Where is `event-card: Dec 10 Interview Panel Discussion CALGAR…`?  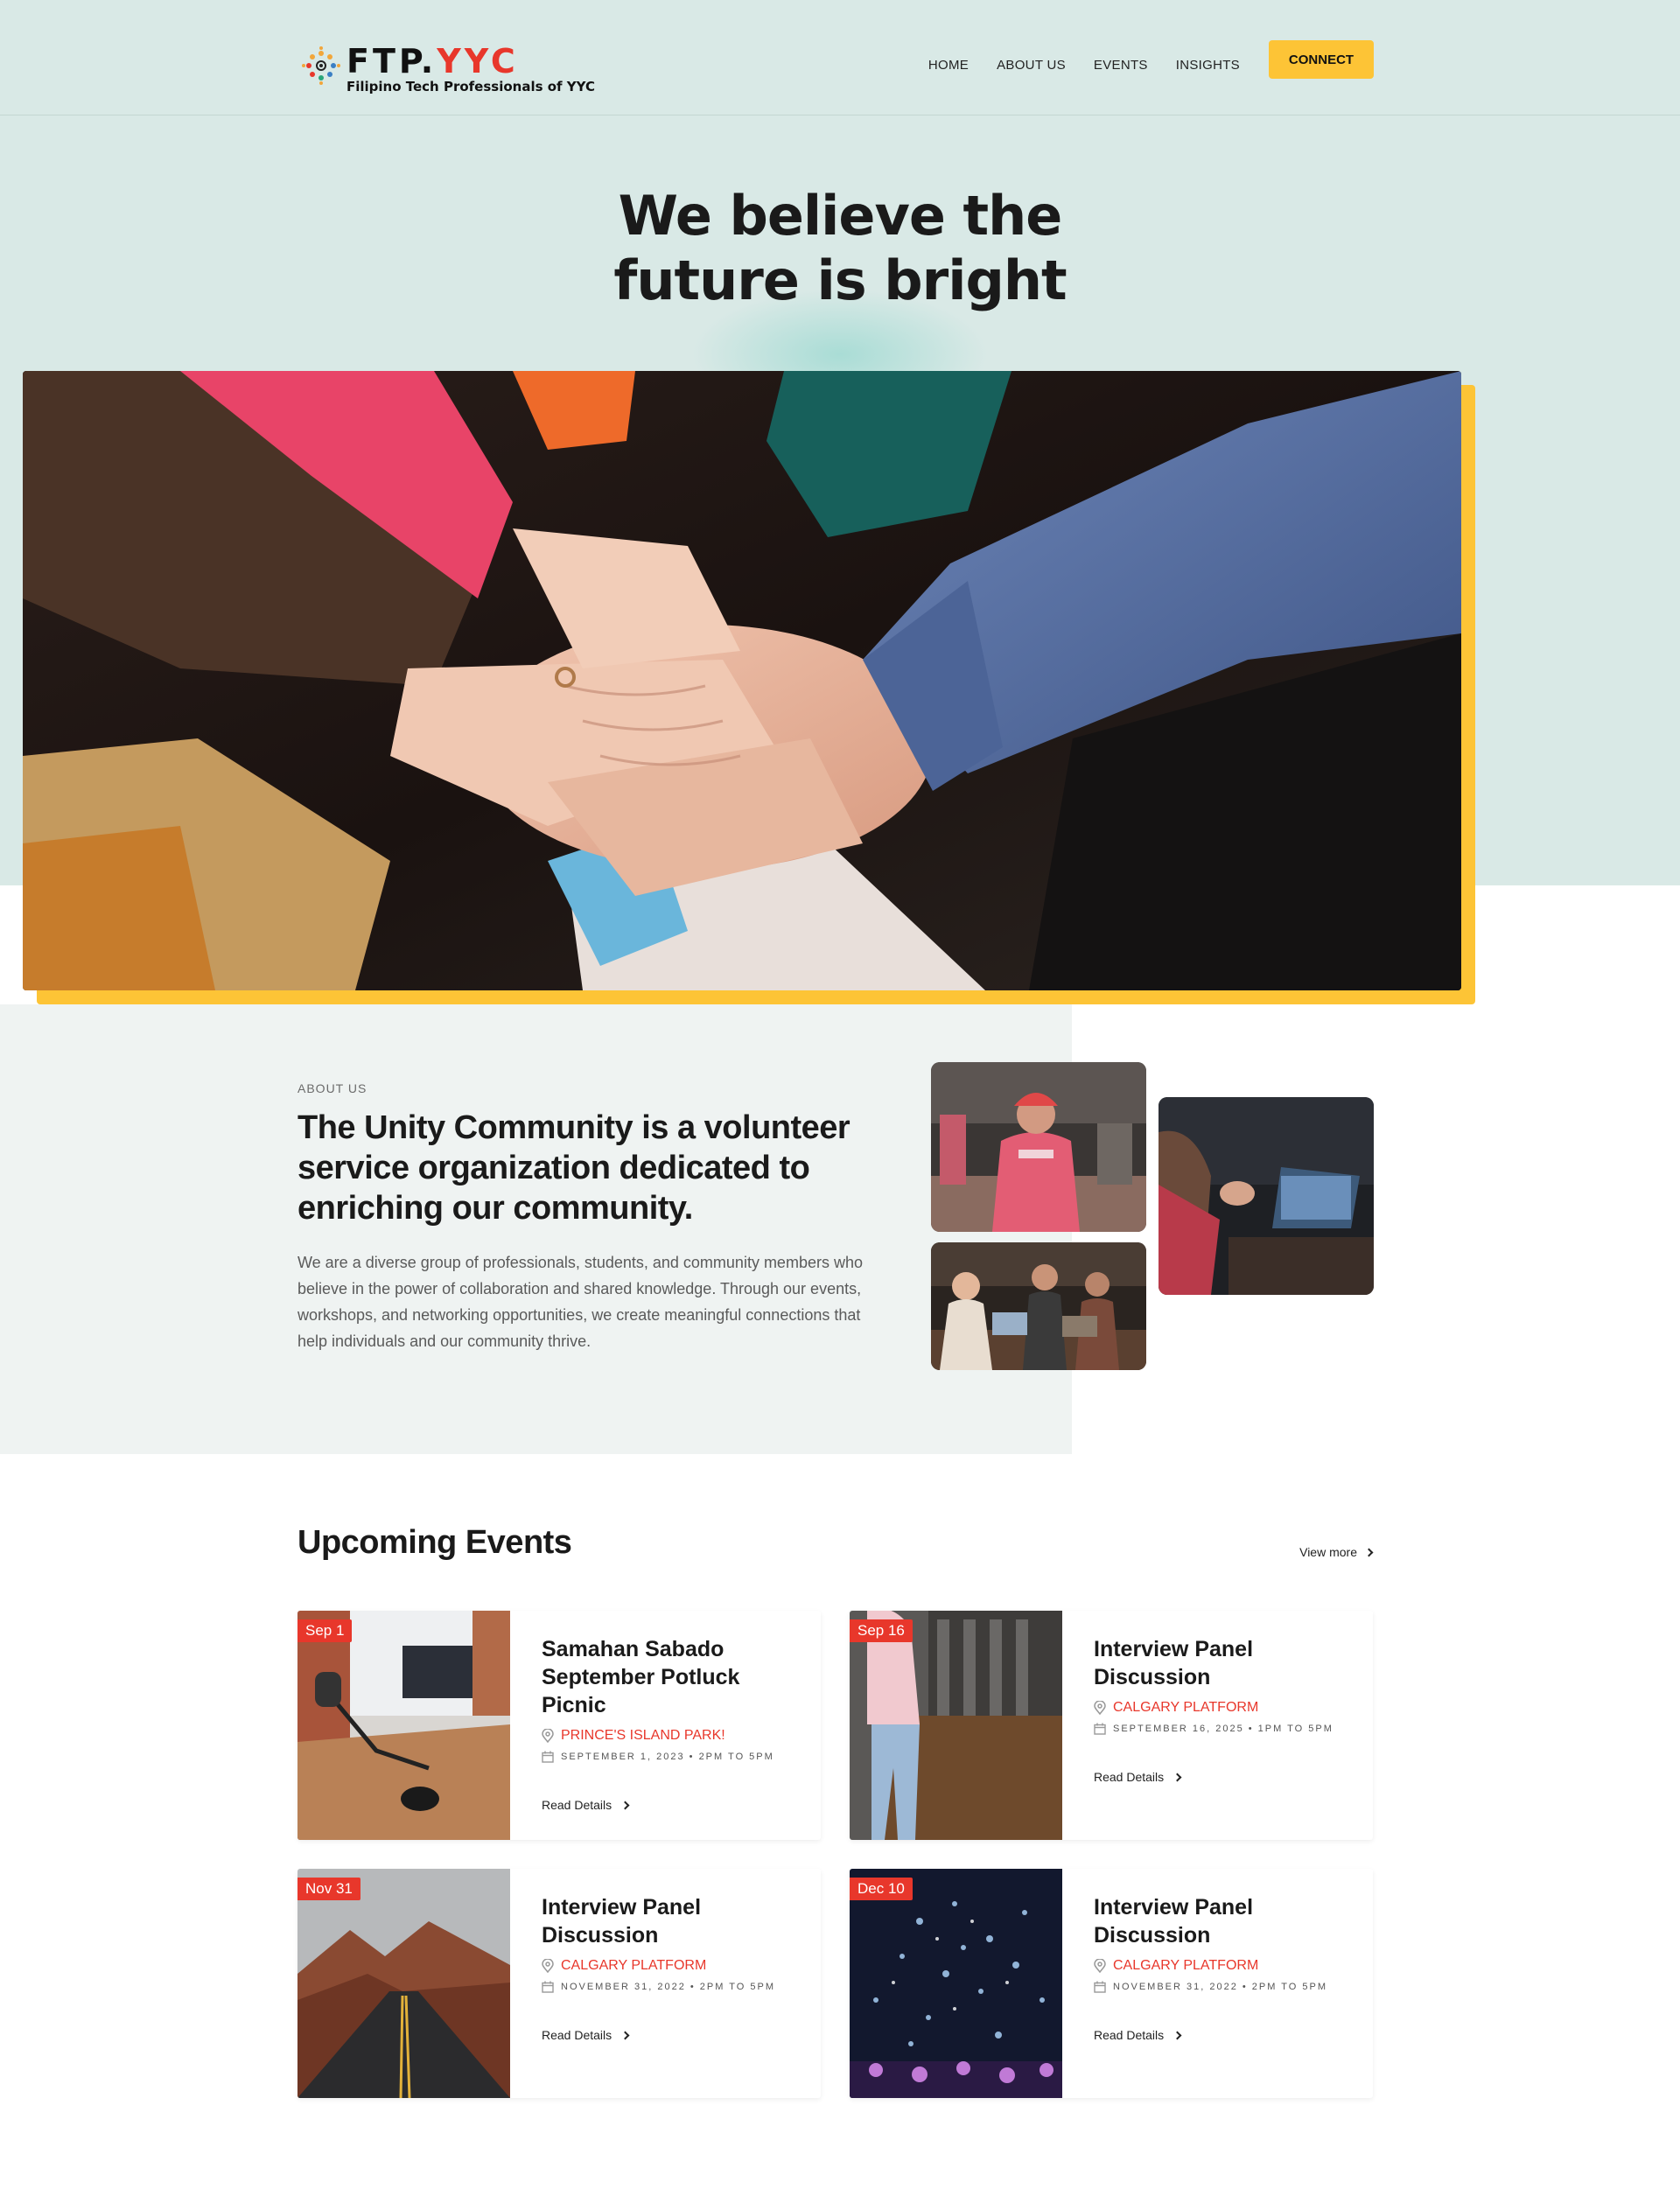 event-card: Dec 10 Interview Panel Discussion CALGAR… is located at coordinates (1111, 1983).